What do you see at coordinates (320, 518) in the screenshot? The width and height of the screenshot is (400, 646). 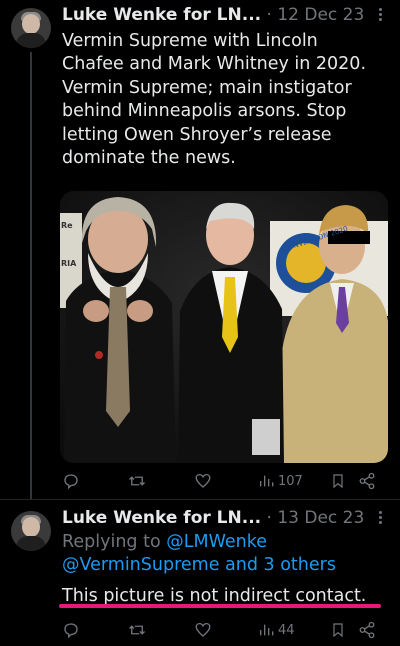 I see `tweet-date: 13 Dec 23` at bounding box center [320, 518].